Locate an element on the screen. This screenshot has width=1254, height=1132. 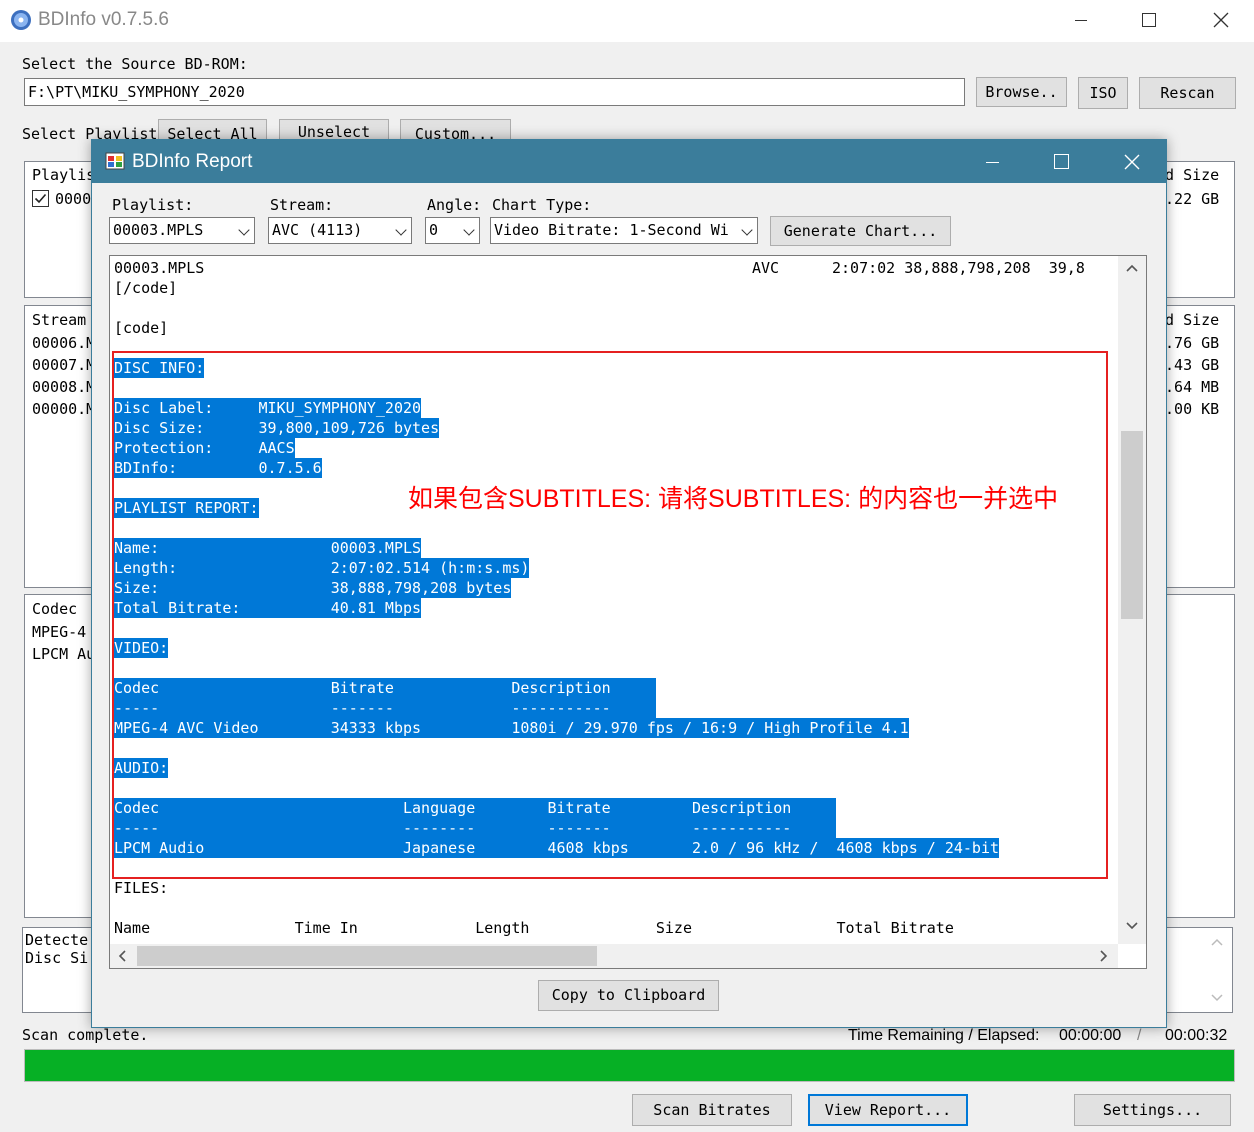
report-hscroll-thumb is located at coordinates (367, 956).